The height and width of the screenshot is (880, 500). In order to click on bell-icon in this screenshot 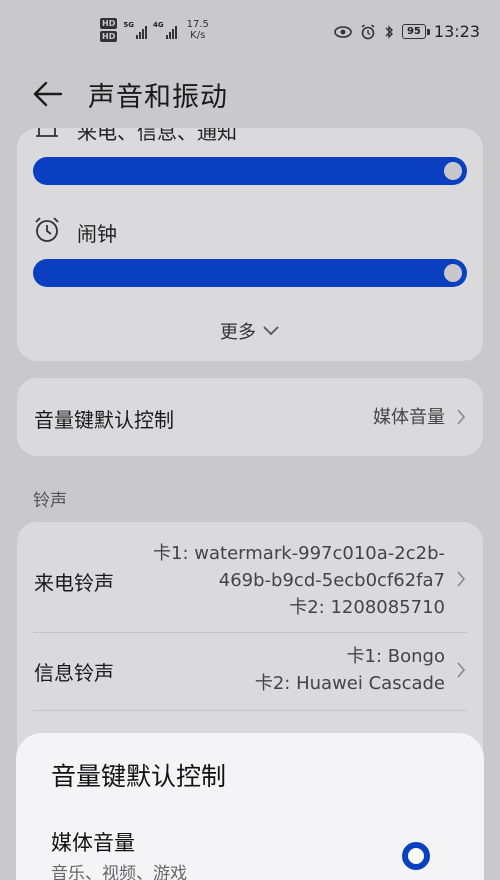, I will do `click(47, 132)`.